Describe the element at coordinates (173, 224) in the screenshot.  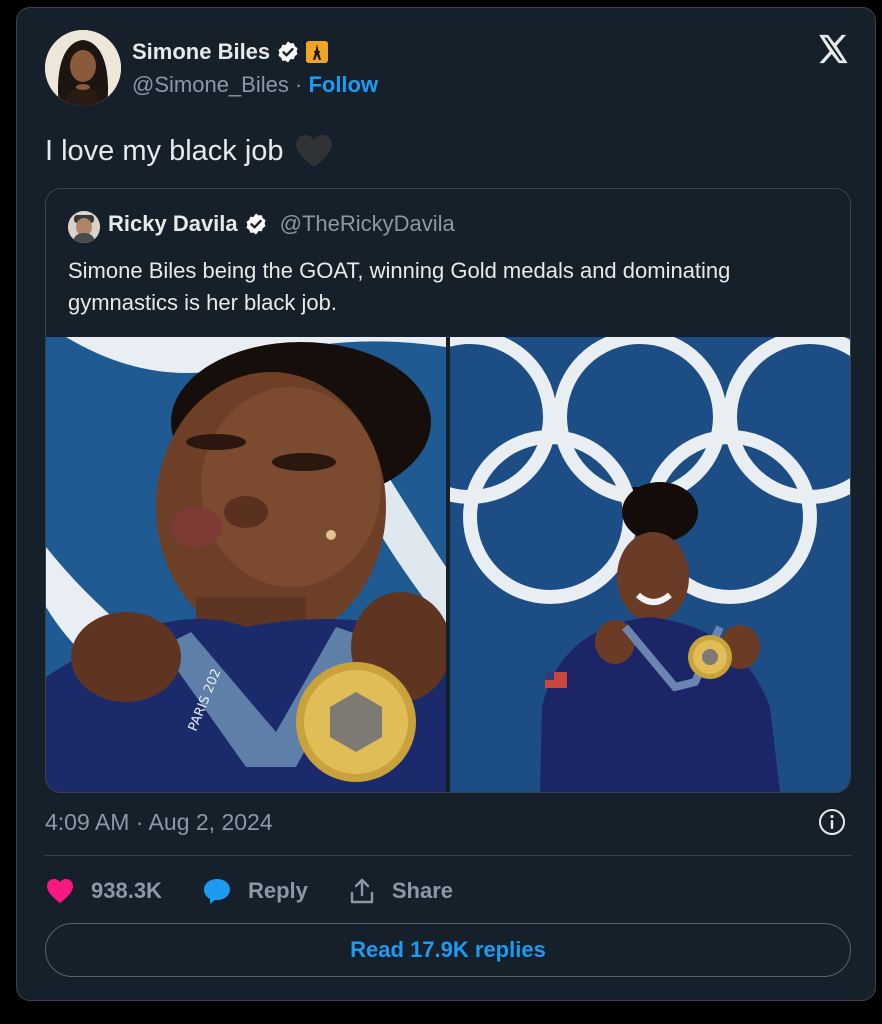
I see `quoted-author-name: Ricky Davila` at that location.